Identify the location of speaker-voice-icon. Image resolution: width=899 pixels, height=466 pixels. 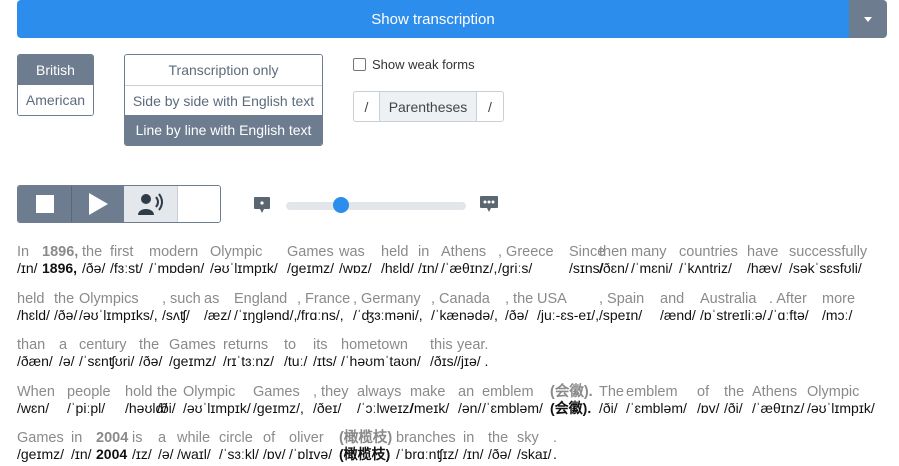
(150, 204).